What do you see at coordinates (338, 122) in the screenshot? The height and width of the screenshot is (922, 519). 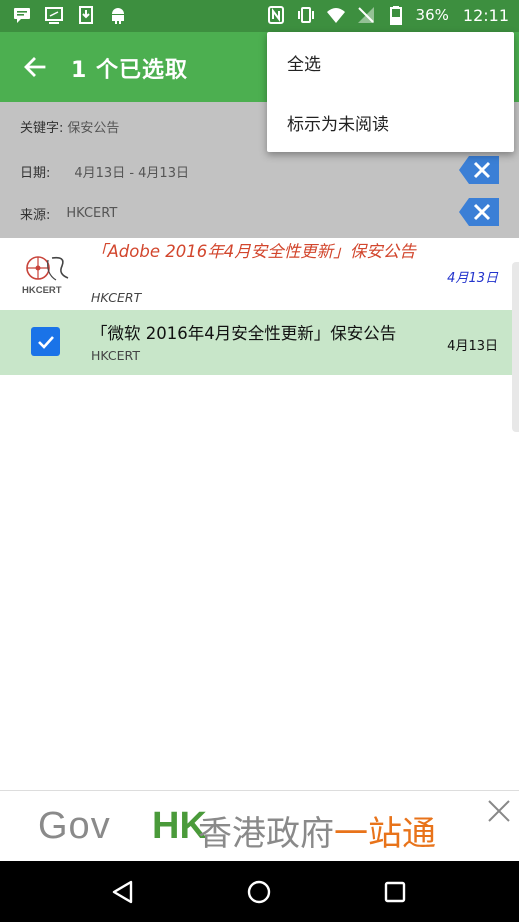 I see `menu-item-mark-unread: 标示为未阅读` at bounding box center [338, 122].